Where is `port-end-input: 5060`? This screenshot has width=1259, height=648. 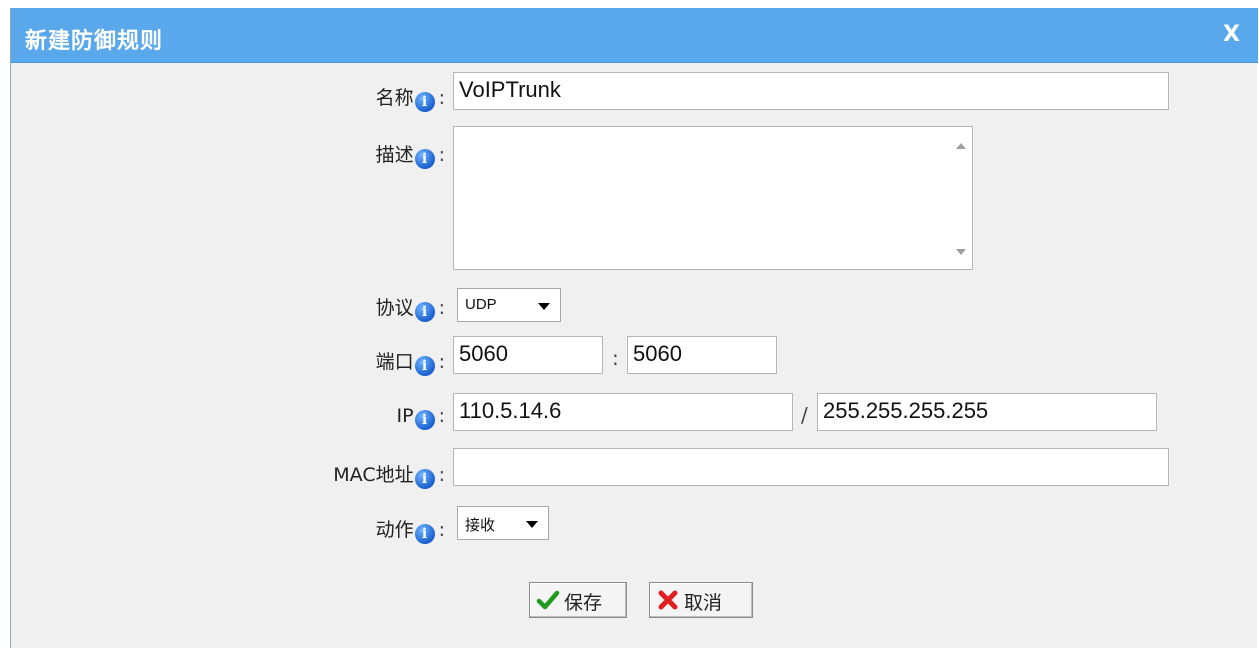
port-end-input: 5060 is located at coordinates (702, 355).